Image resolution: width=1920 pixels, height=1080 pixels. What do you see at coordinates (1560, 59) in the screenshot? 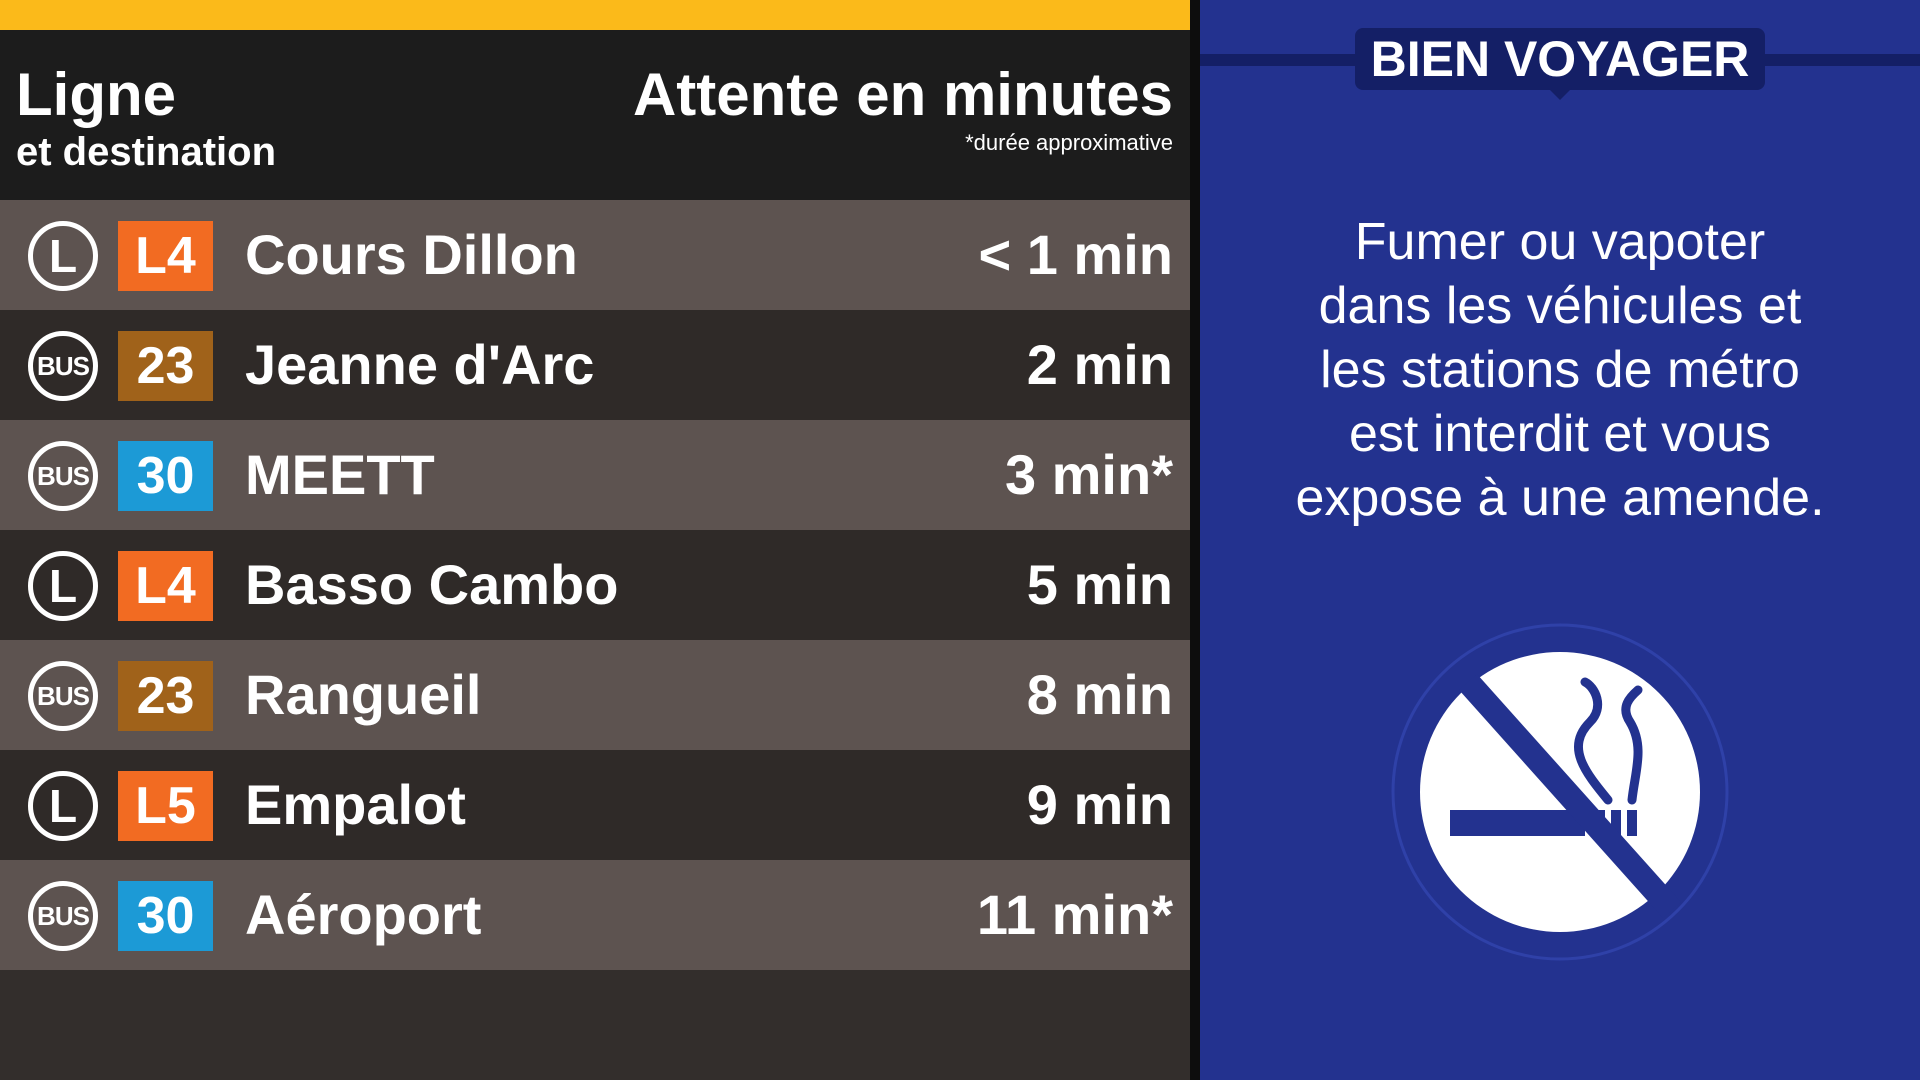
I see `info-title: BIEN VOYAGER` at bounding box center [1560, 59].